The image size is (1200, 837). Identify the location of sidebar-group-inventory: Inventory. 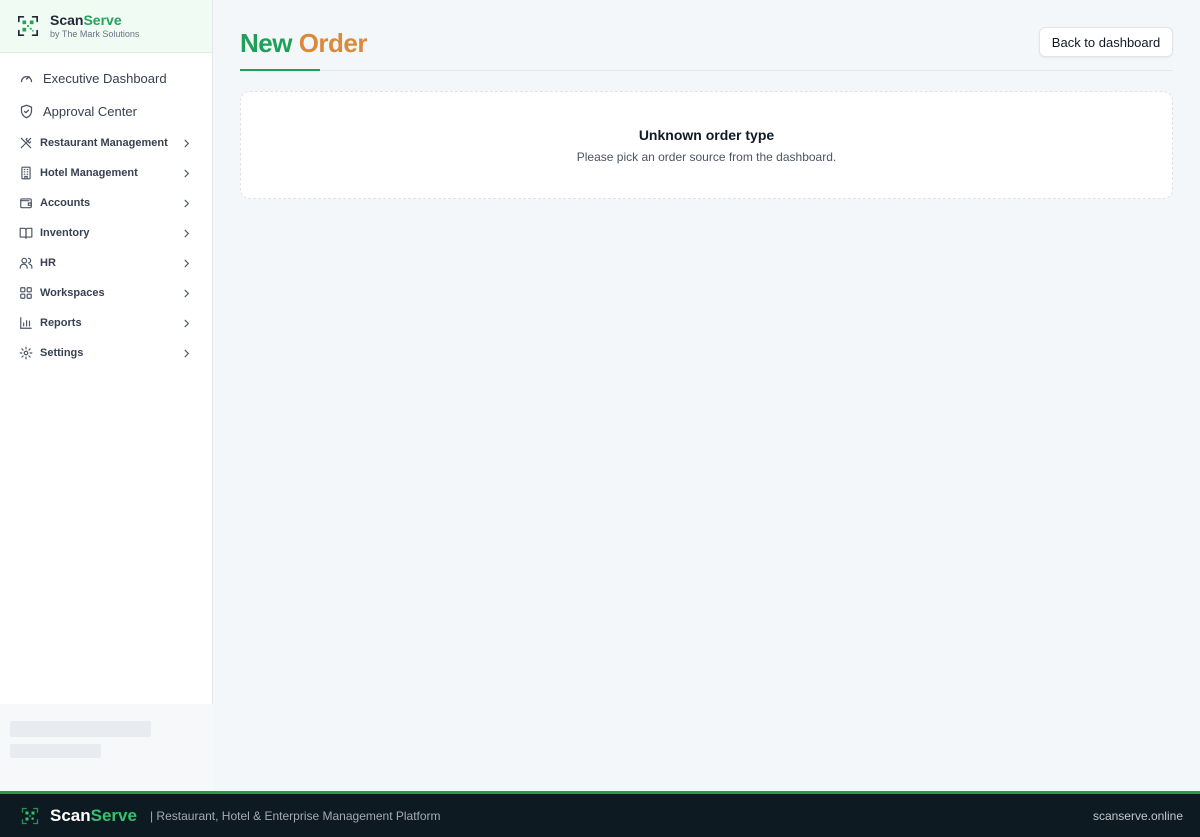
(106, 233).